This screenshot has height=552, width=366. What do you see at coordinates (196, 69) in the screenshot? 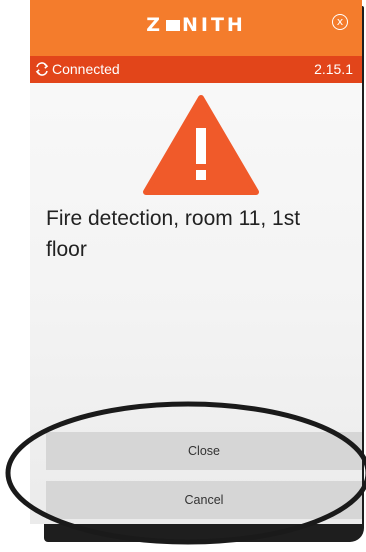
I see `connection-status-bar: Connected 2.15.1` at bounding box center [196, 69].